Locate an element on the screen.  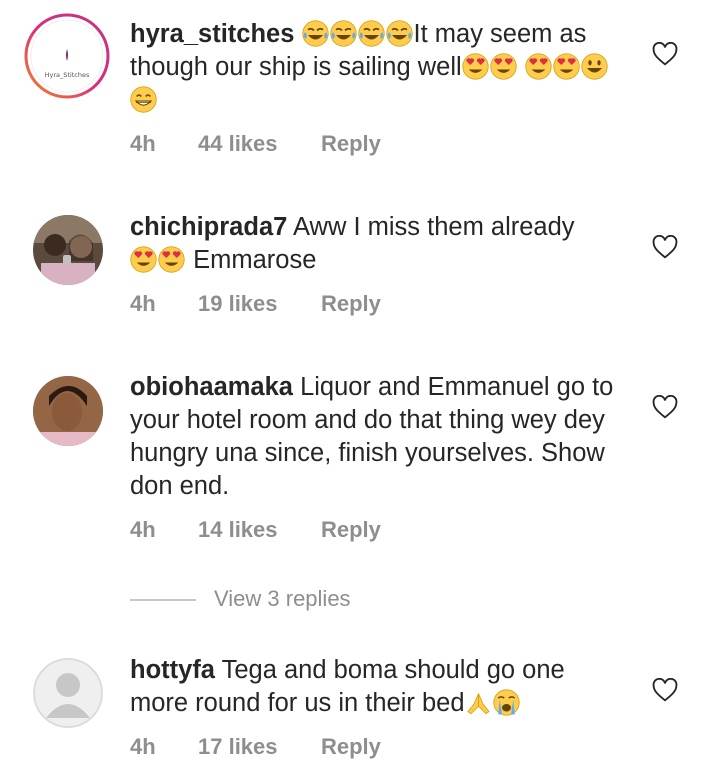
avatar-brand-text: Hyra_Stitches is located at coordinates (67, 75).